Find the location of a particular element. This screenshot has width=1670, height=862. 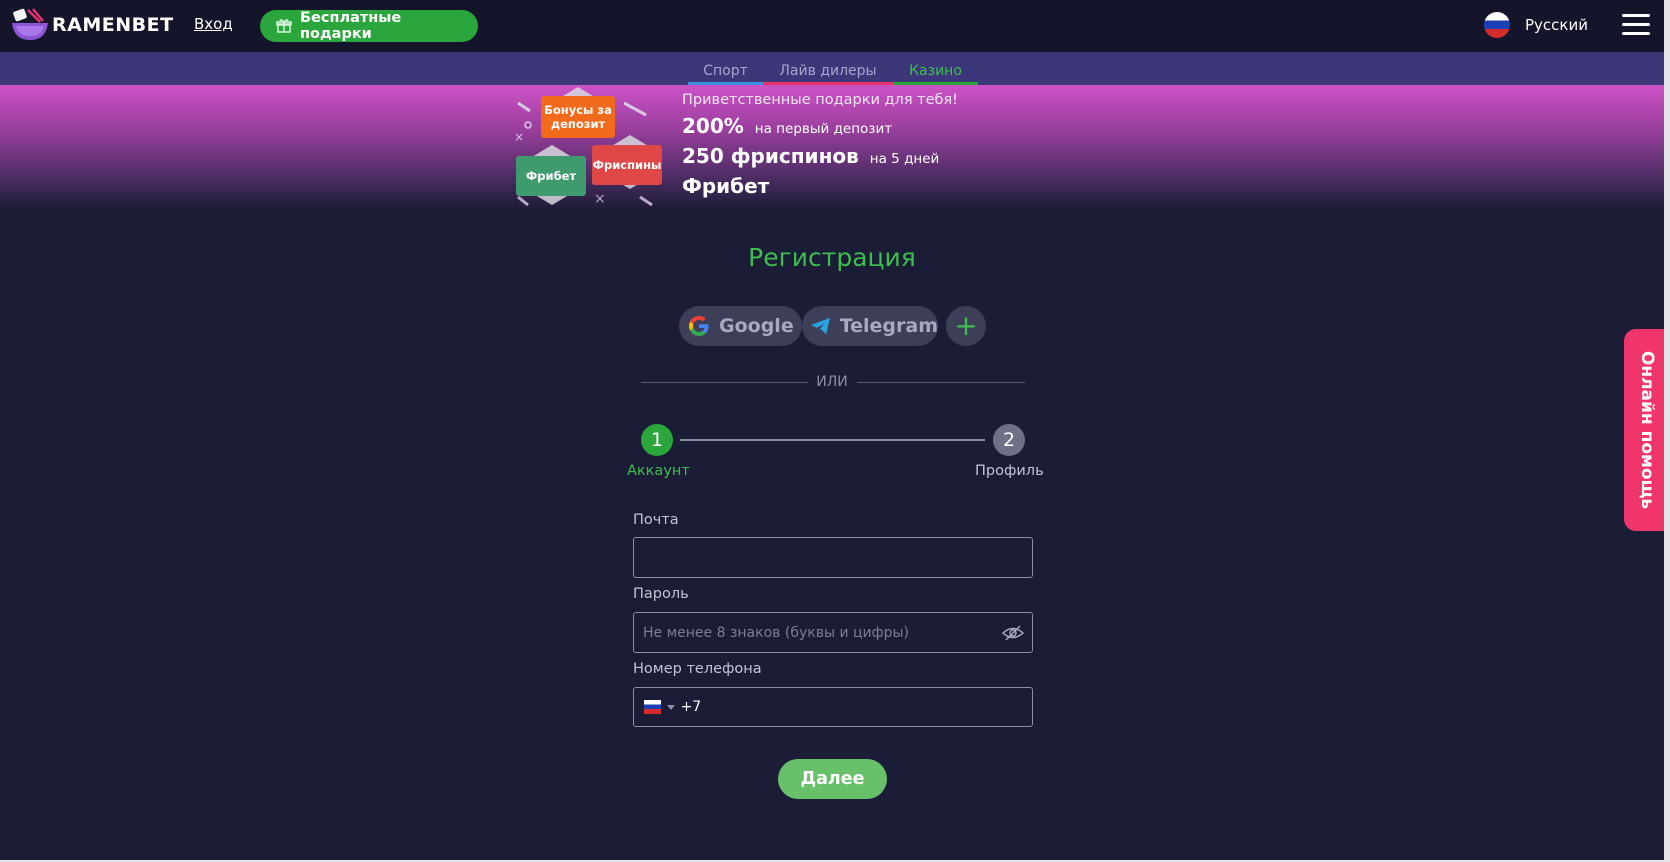

more-socials-button: + is located at coordinates (966, 326).